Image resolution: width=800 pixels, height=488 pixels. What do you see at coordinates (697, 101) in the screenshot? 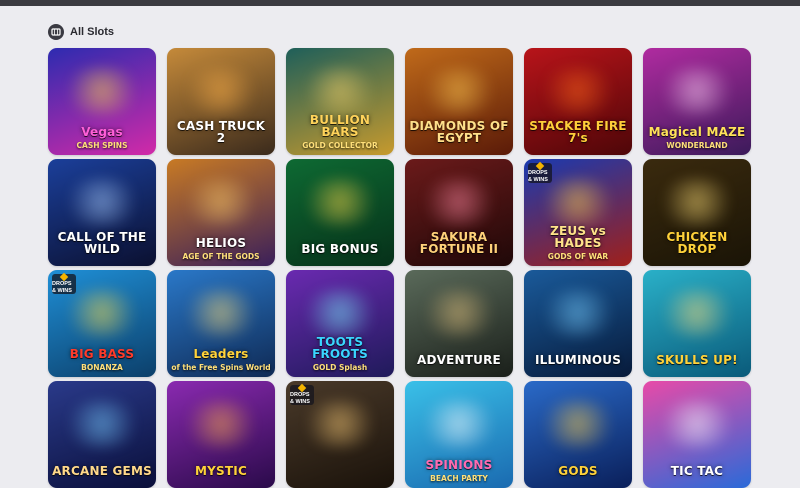
I see `game-tile: Magical MAZE WONDERLAND` at bounding box center [697, 101].